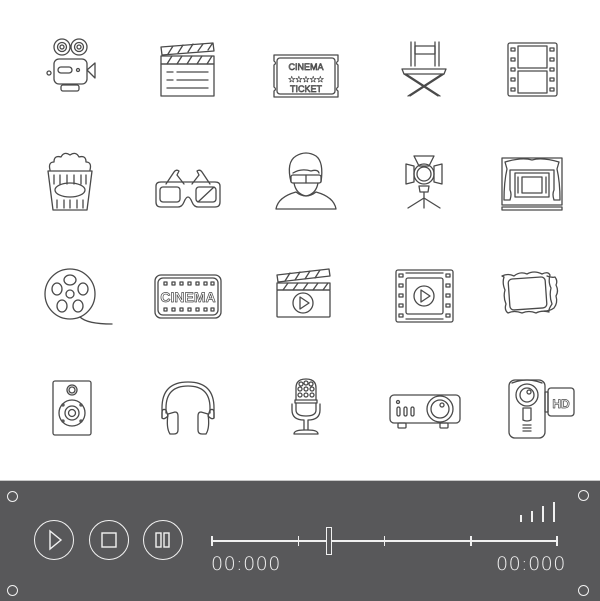 The height and width of the screenshot is (601, 600). What do you see at coordinates (424, 408) in the screenshot?
I see `projector-icon` at bounding box center [424, 408].